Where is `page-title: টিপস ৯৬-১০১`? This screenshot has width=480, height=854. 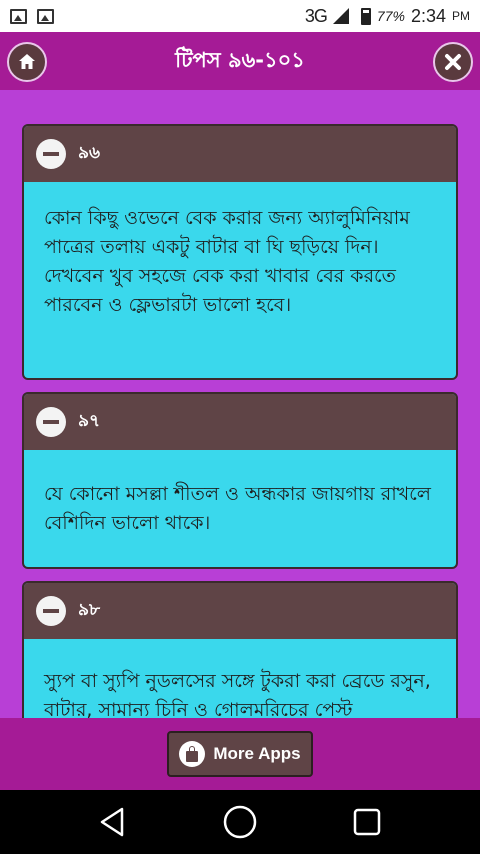
page-title: টিপস ৯৬-১০১ is located at coordinates (240, 59).